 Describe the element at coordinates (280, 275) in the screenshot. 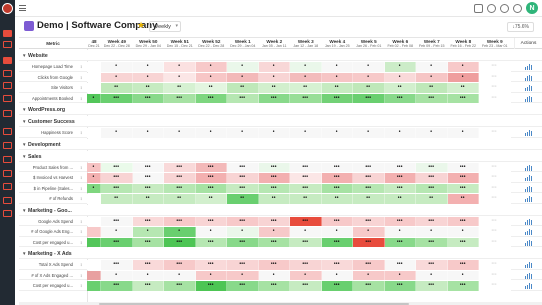

I see `metric-row: # of X Ads Engaged ... ↕ • • • • • • • • • • • • ···` at that location.